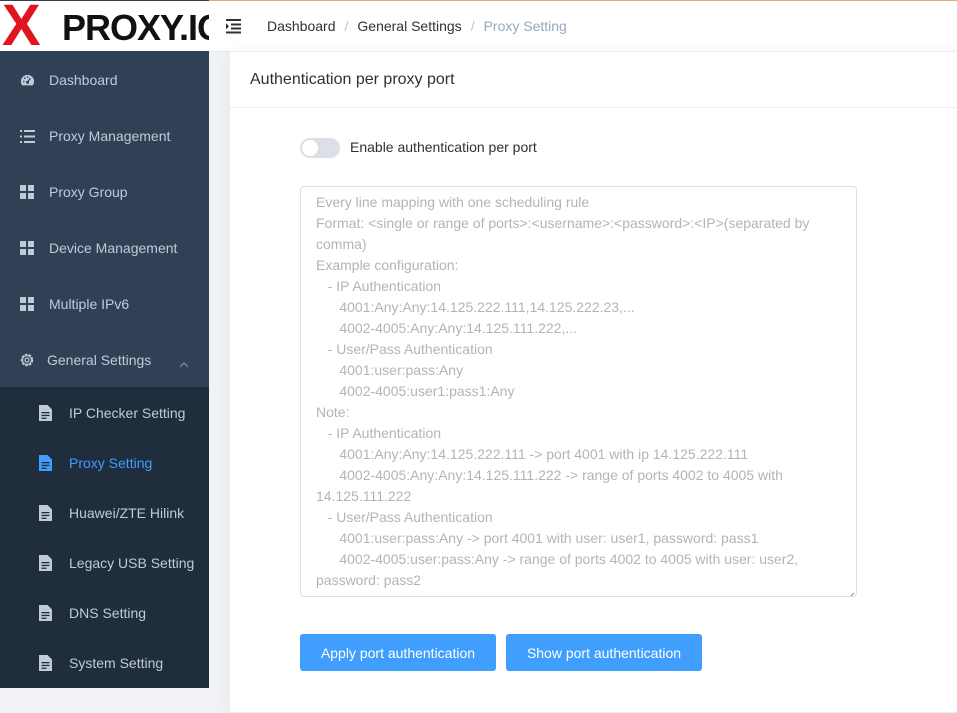 The image size is (957, 713). I want to click on chevron-up-icon, so click(184, 363).